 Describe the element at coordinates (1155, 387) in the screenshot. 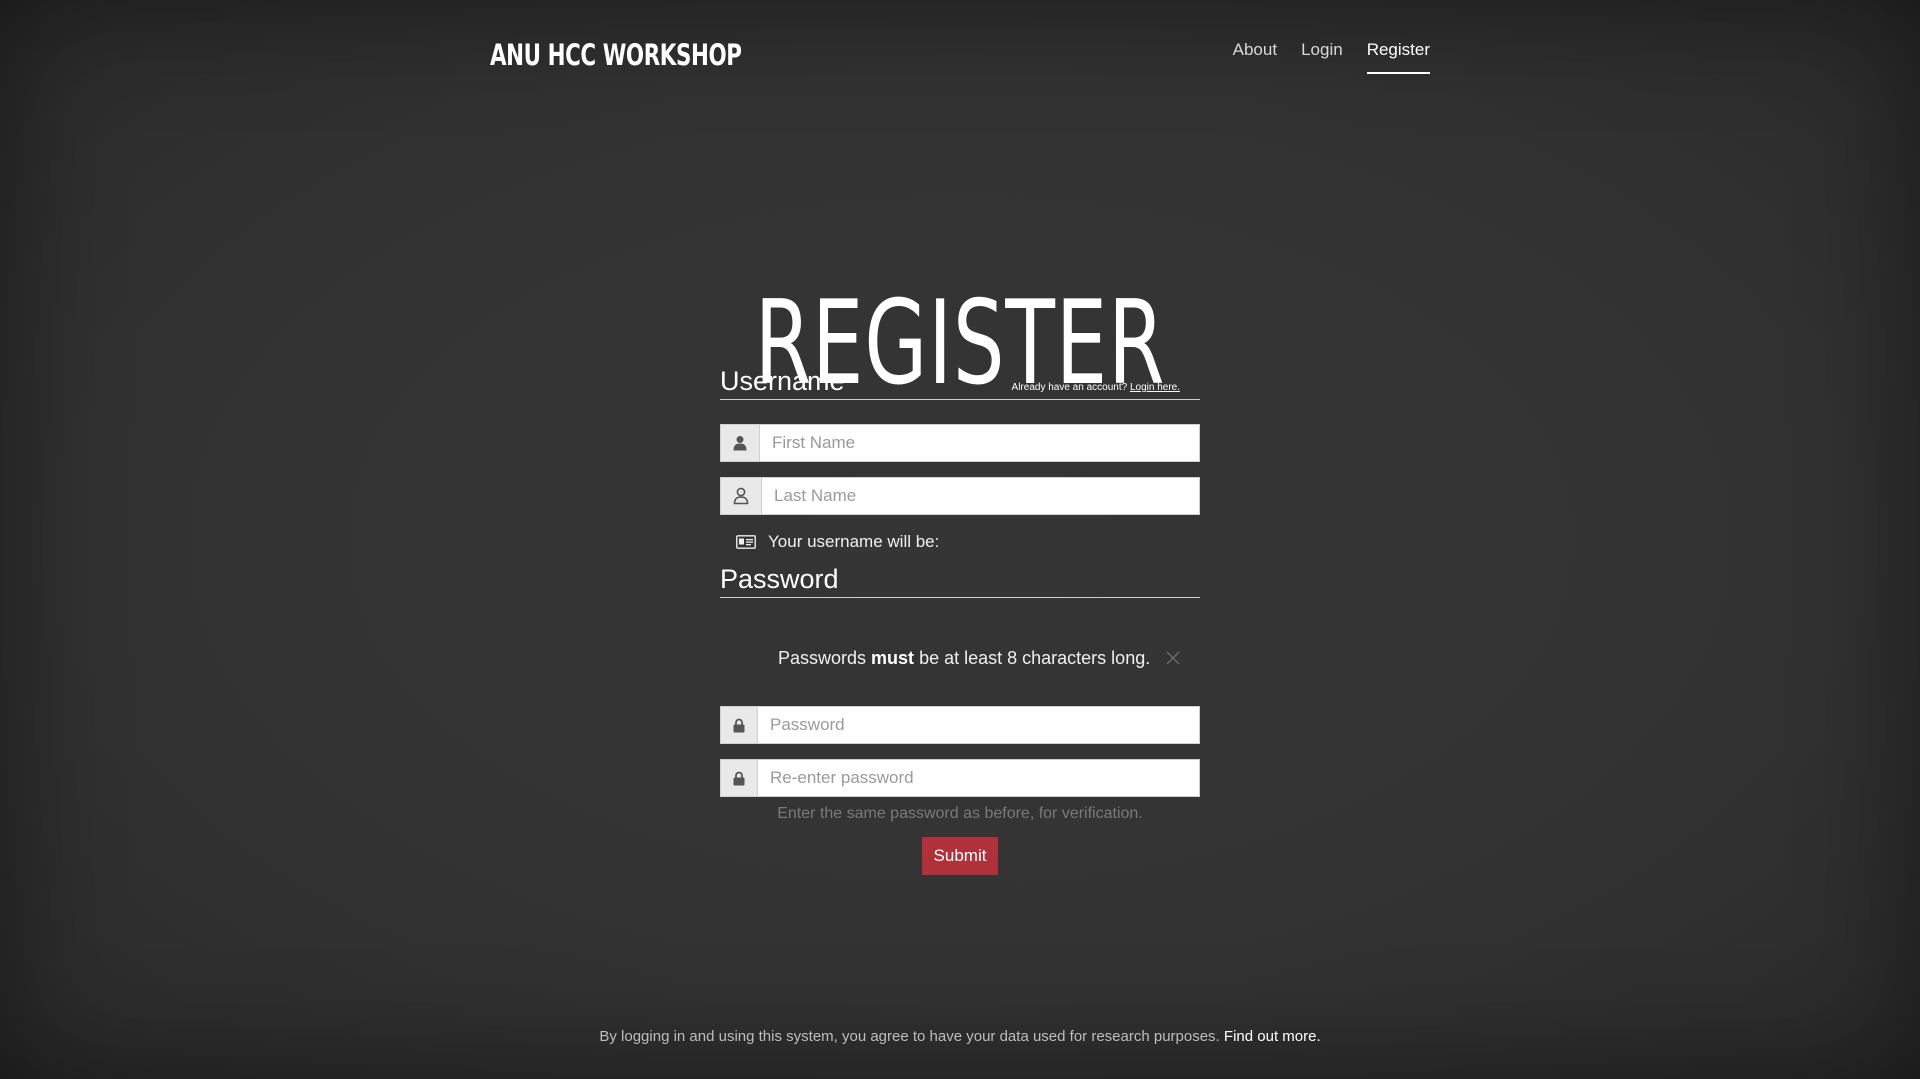

I see `login-here-link: Login here.` at that location.